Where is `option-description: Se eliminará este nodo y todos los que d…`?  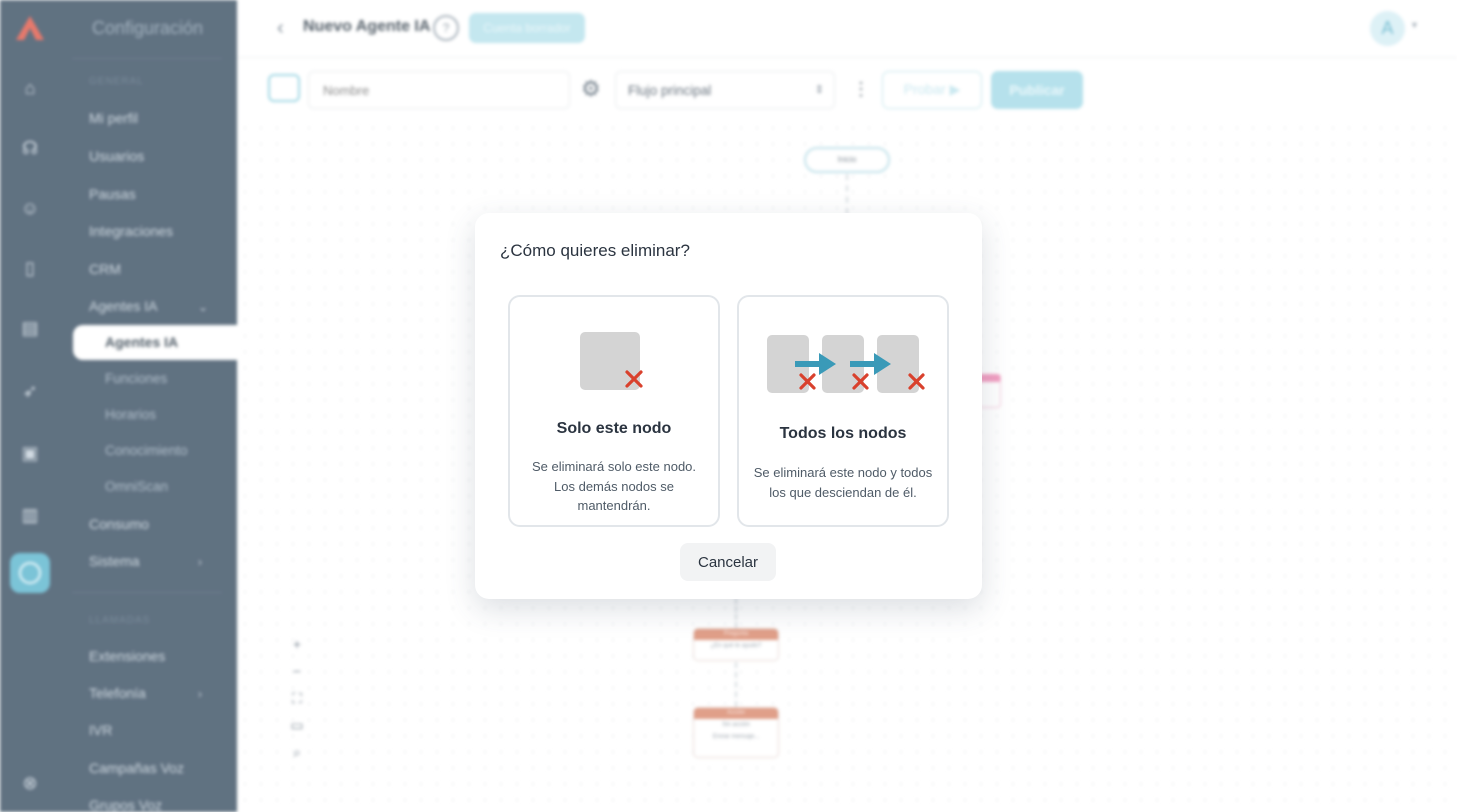
option-description: Se eliminará este nodo y todos los que d… is located at coordinates (843, 482).